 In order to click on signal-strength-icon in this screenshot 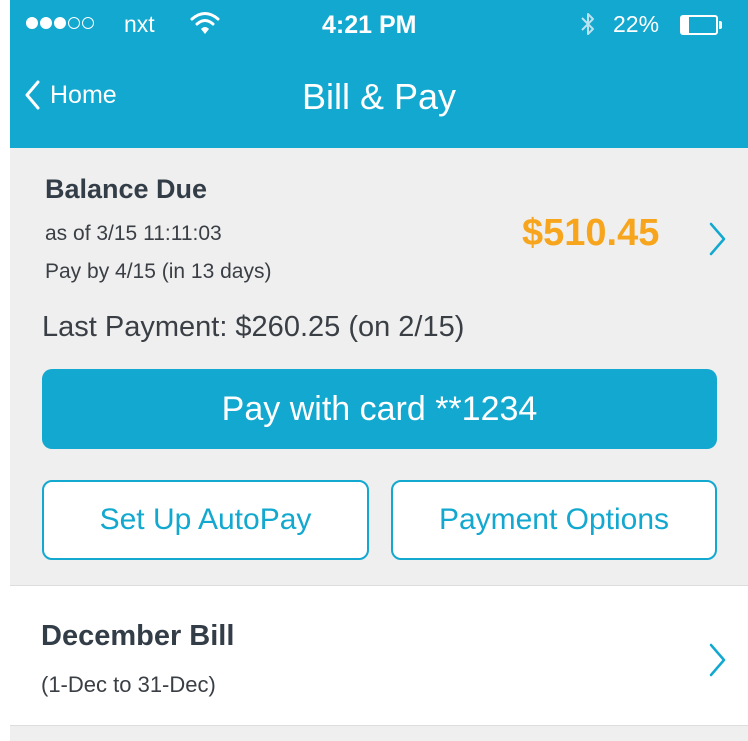, I will do `click(60, 23)`.